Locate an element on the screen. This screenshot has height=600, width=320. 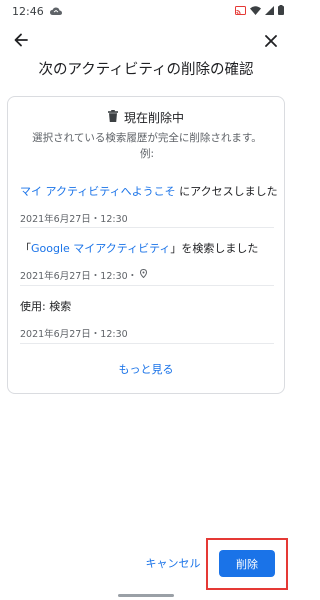
location-pin-icon is located at coordinates (144, 274).